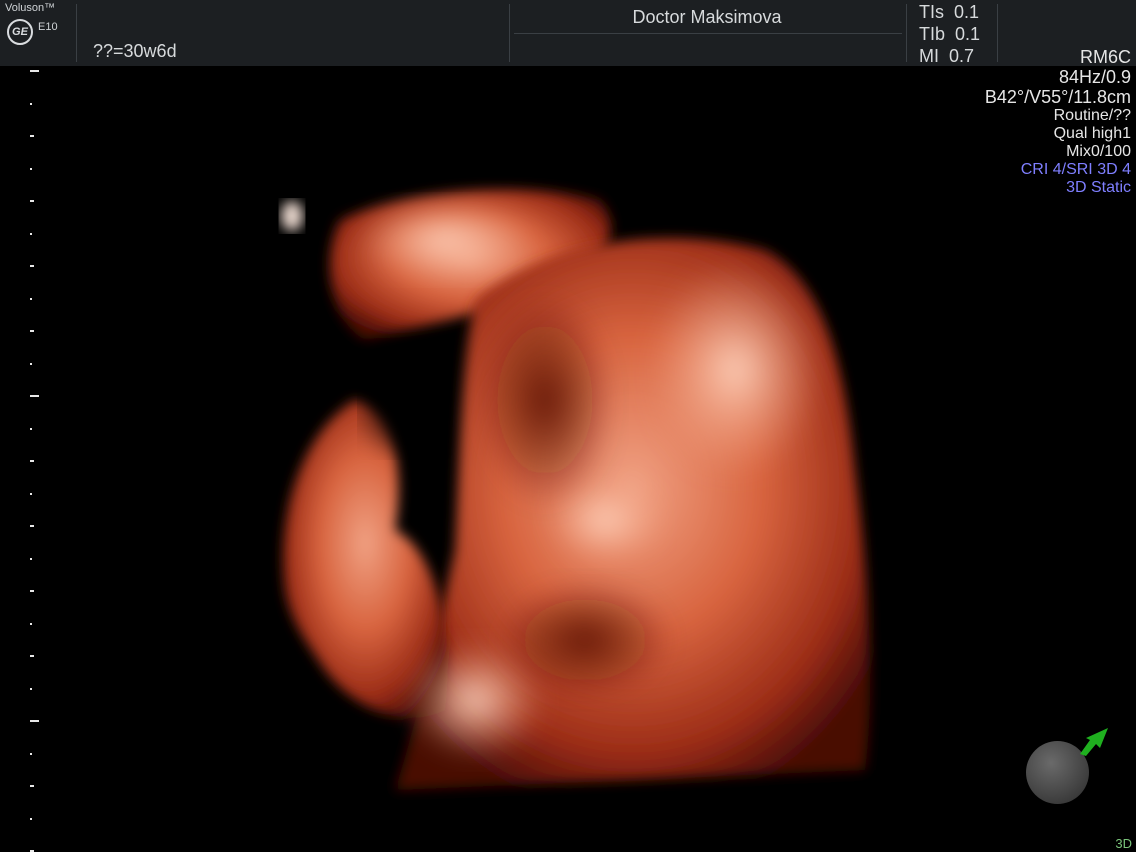  What do you see at coordinates (707, 17) in the screenshot?
I see `doctor-name: Doctor Maksimova` at bounding box center [707, 17].